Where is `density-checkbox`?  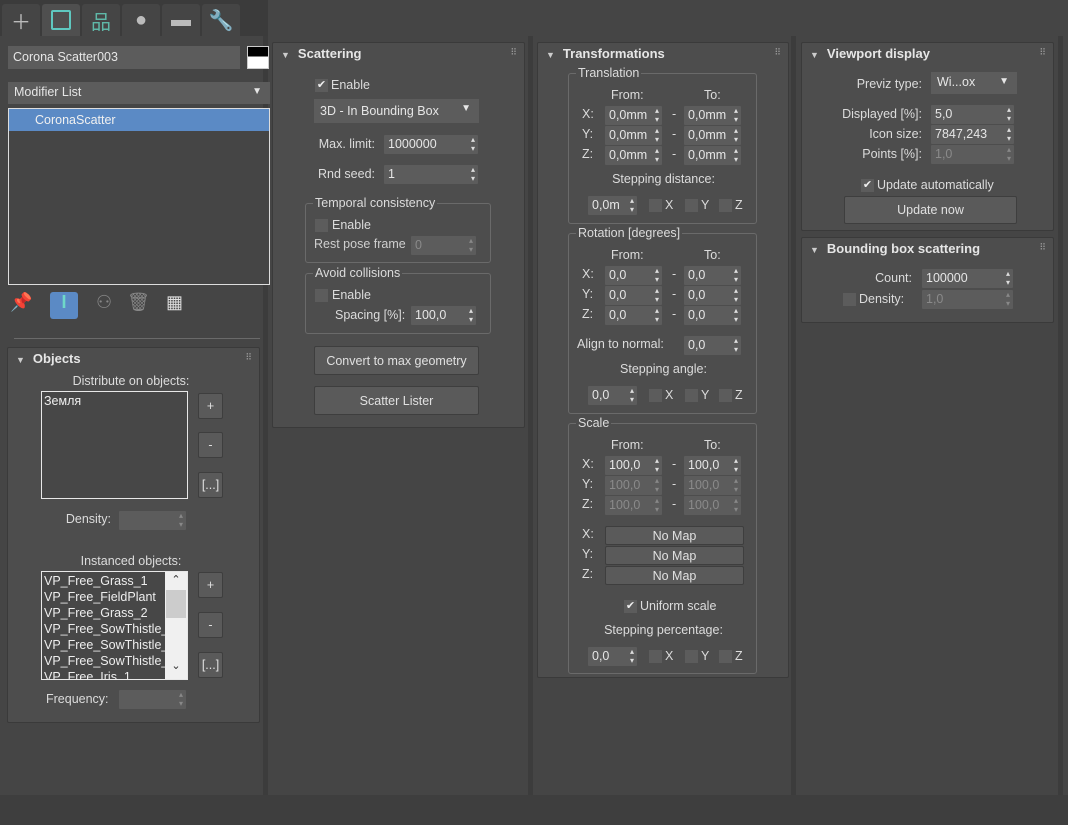 density-checkbox is located at coordinates (849, 299).